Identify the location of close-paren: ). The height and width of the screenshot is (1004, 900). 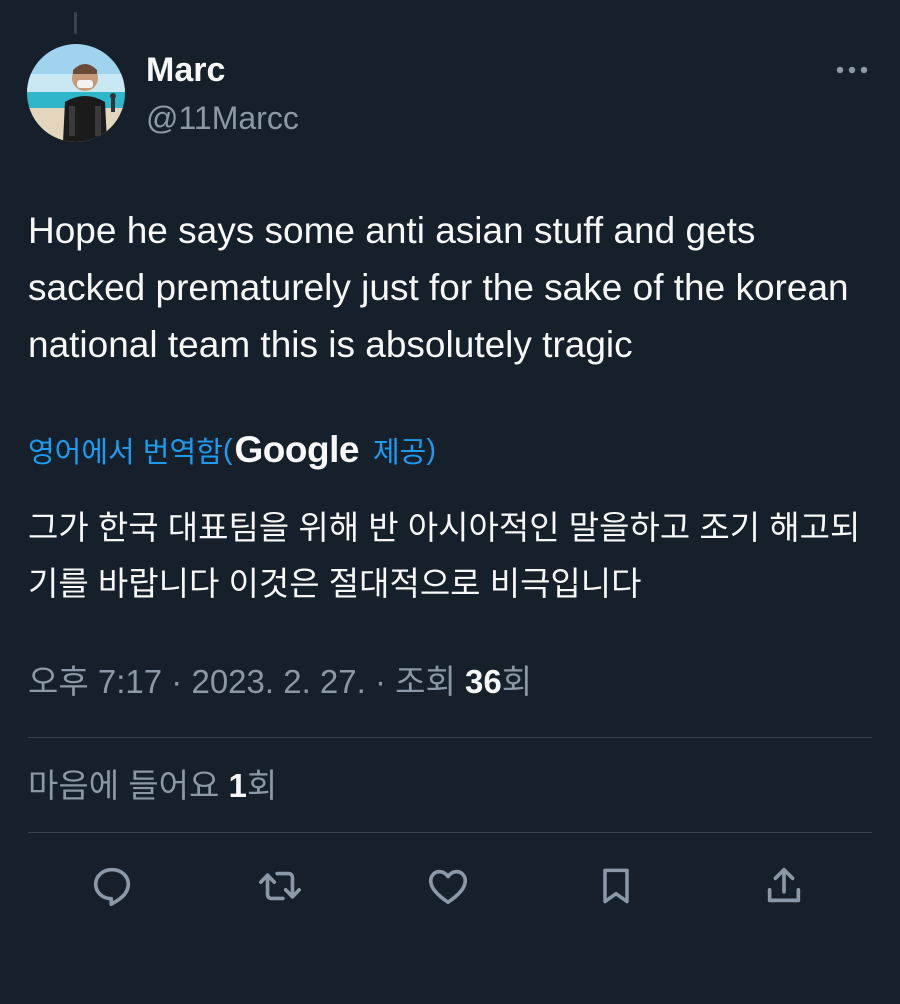
(431, 449).